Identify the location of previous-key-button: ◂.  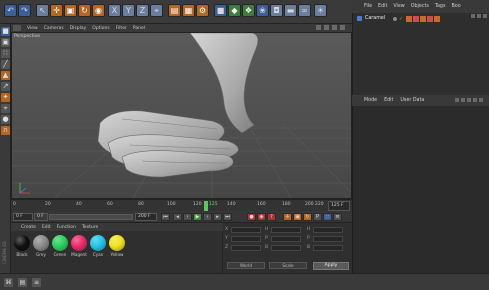
(177, 217).